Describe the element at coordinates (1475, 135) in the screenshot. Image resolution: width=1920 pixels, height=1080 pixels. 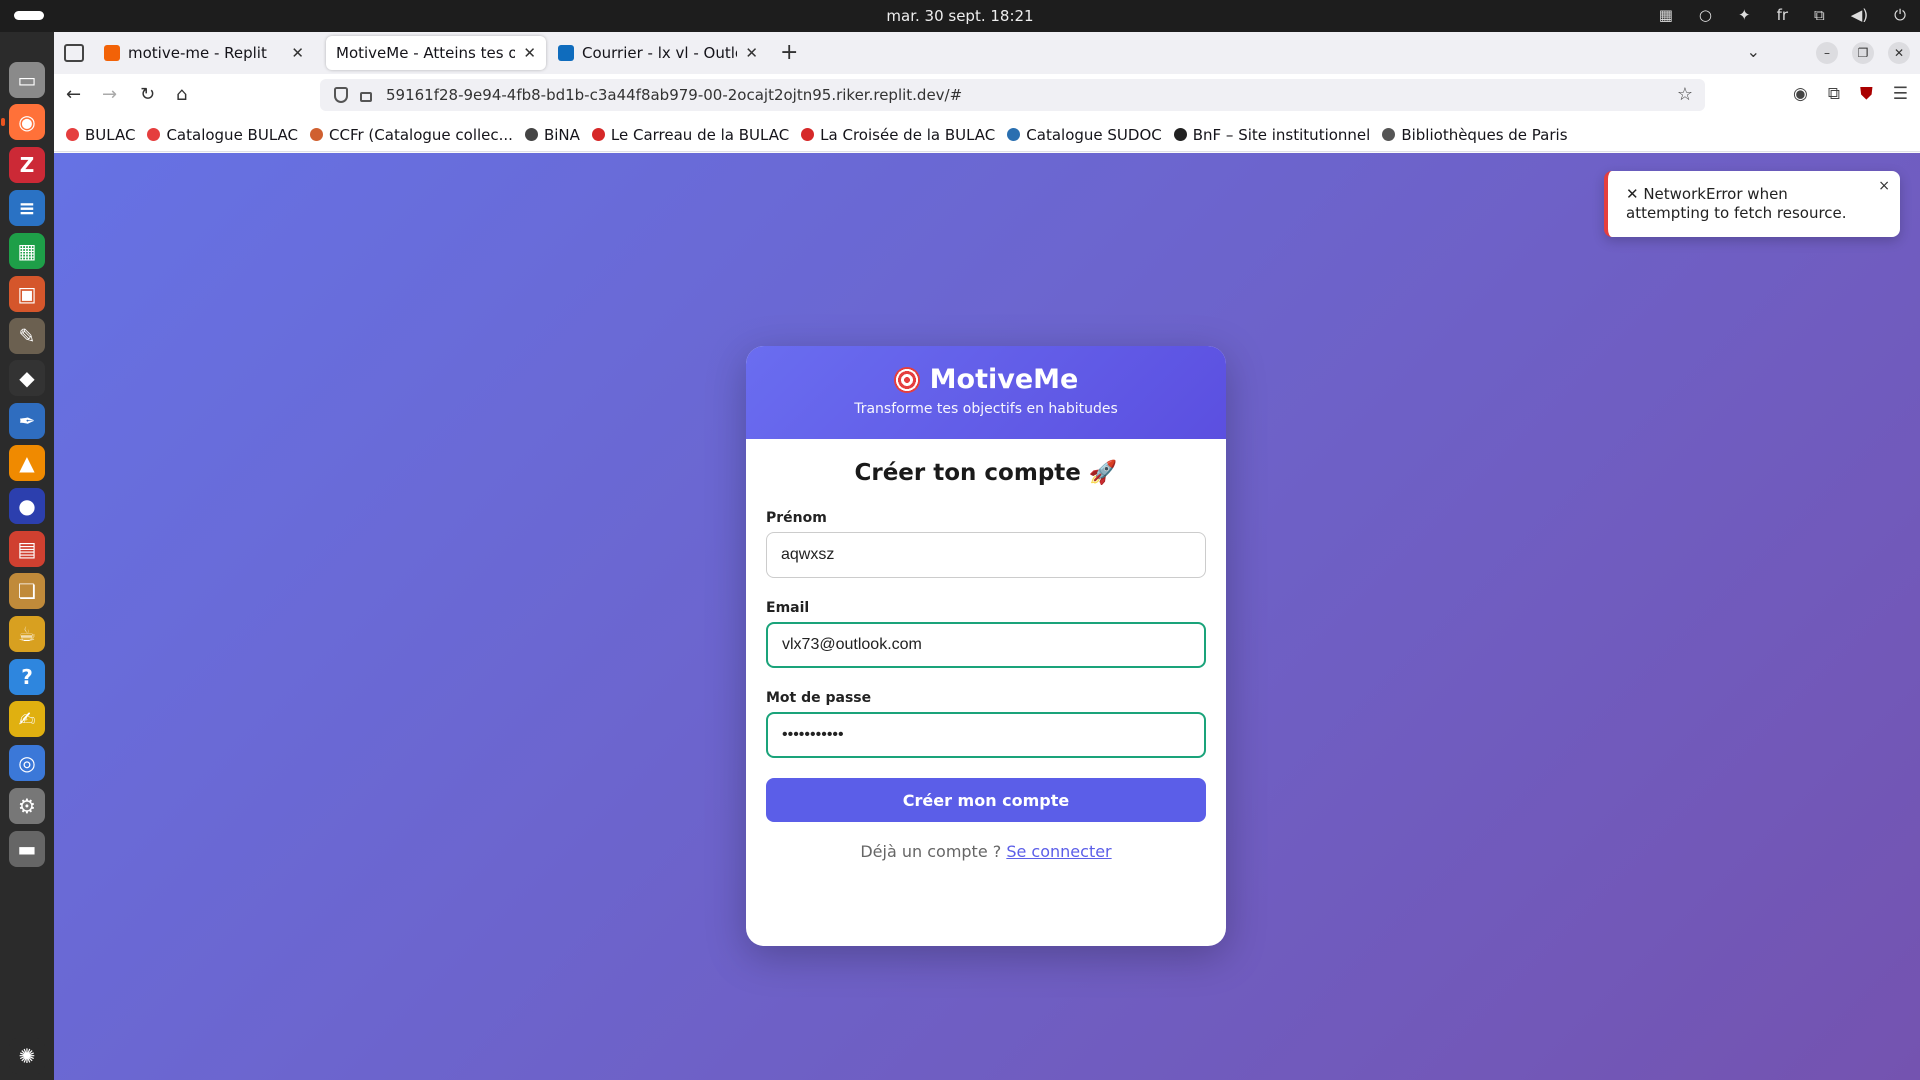
I see `bookmark-item: Bibliothèques de Paris` at that location.